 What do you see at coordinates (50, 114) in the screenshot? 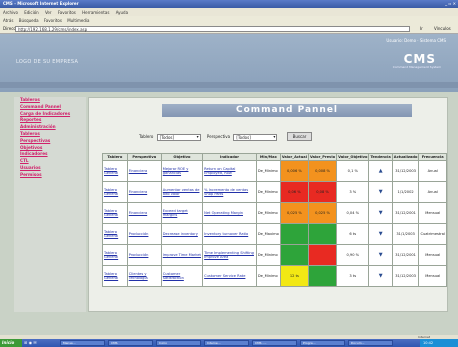
I see `sidebar-item-carga-indicadores: Carga de Indicadores` at bounding box center [50, 114].